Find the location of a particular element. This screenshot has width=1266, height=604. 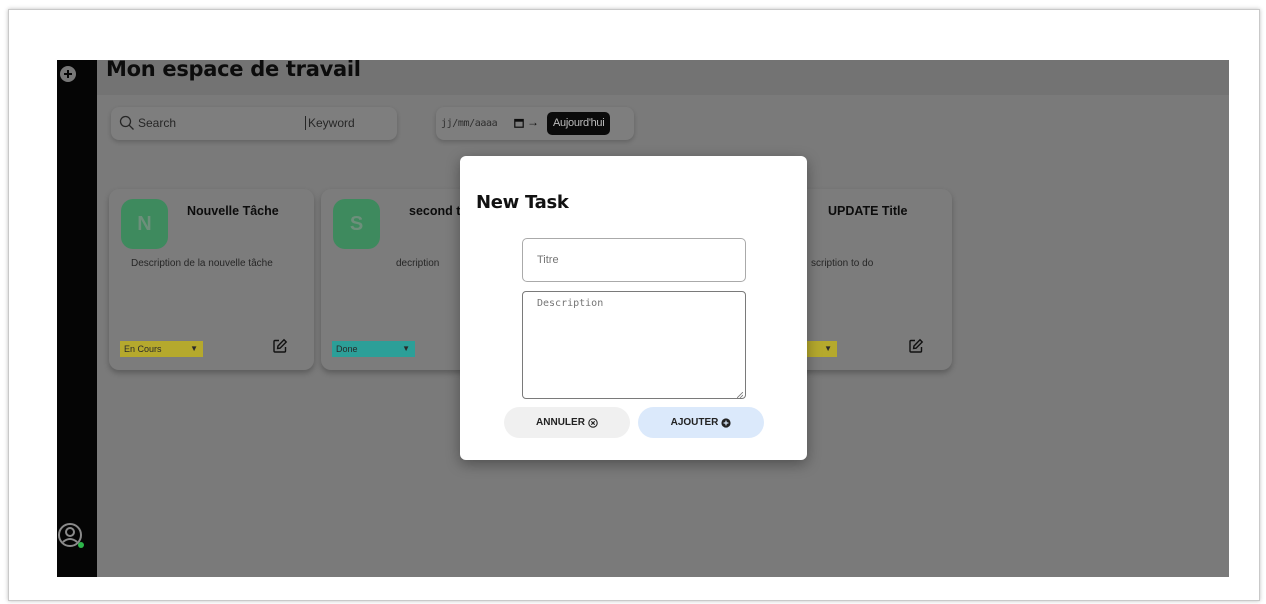

cancel-button: ANNULER is located at coordinates (567, 422).